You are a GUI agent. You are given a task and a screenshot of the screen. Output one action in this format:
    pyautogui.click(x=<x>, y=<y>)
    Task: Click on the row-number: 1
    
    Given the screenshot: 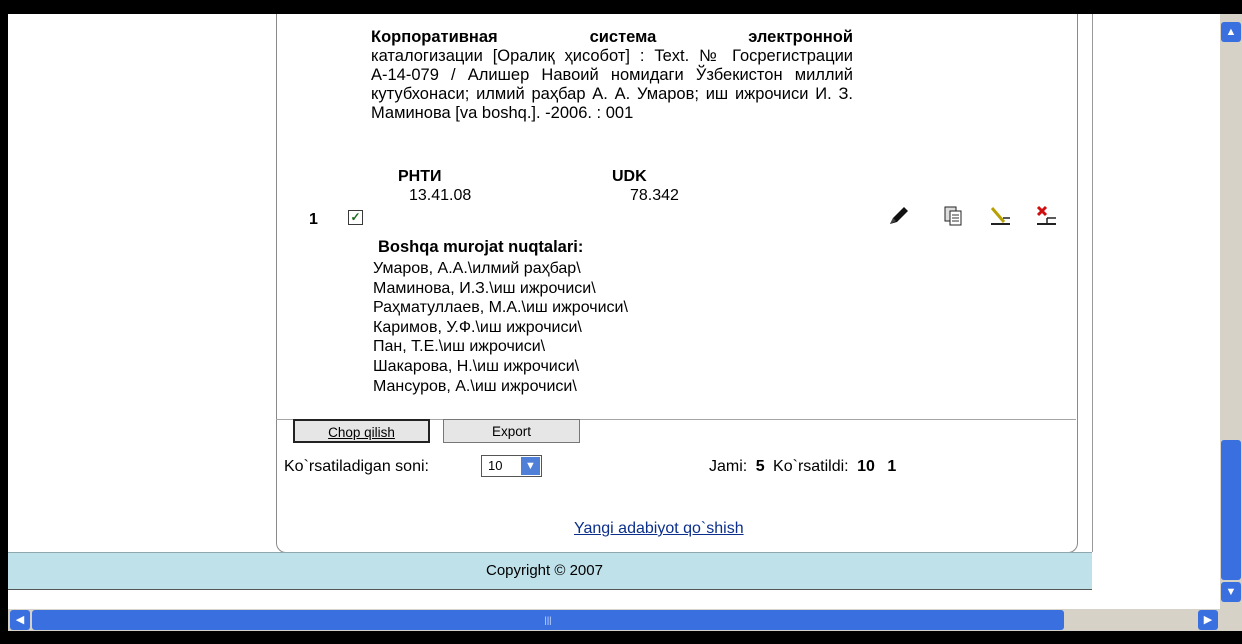 What is the action you would take?
    pyautogui.click(x=313, y=219)
    